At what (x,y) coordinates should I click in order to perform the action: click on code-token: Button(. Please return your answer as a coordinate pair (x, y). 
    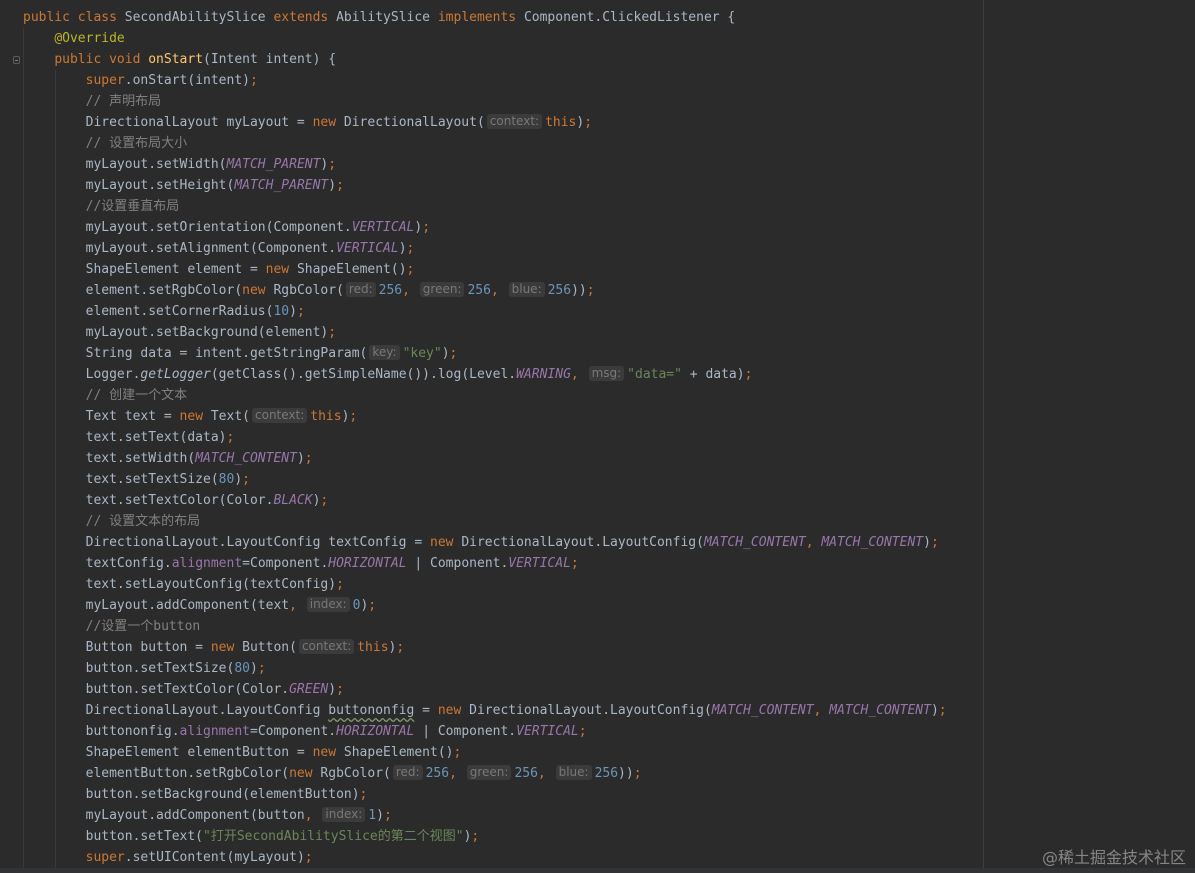
    Looking at the image, I should click on (269, 647).